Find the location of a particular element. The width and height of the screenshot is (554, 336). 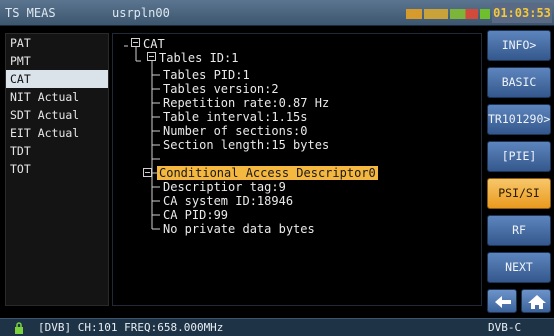

back-button is located at coordinates (502, 301).